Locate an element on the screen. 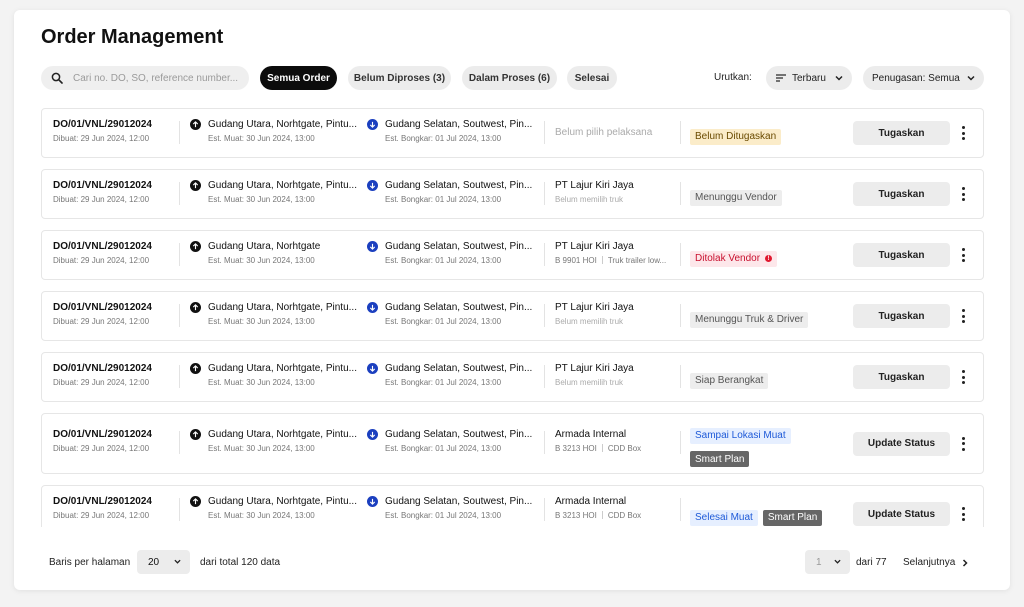 The image size is (1024, 607). rows-per-page-label: Baris per halaman is located at coordinates (90, 562).